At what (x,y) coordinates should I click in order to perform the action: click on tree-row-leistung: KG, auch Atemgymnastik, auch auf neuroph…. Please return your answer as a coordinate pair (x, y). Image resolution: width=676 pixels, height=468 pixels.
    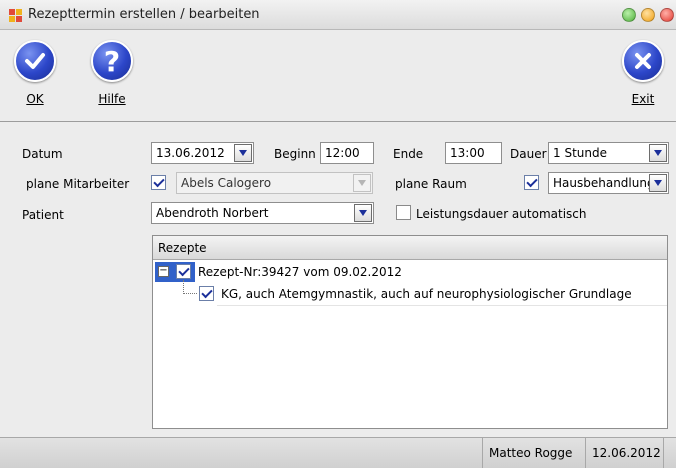
    Looking at the image, I should click on (410, 293).